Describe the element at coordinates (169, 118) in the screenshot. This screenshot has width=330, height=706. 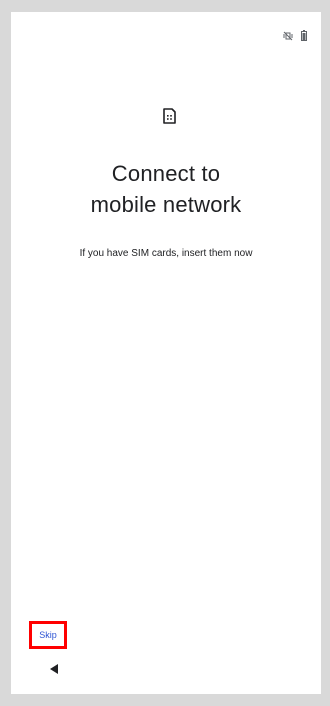
I see `sim-card-icon` at that location.